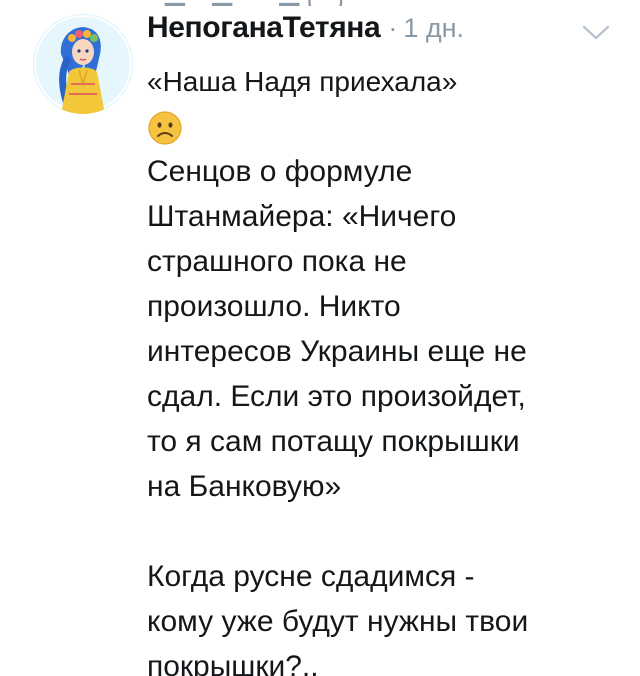  What do you see at coordinates (233, 663) in the screenshot?
I see `reply-line: покрышки?..` at bounding box center [233, 663].